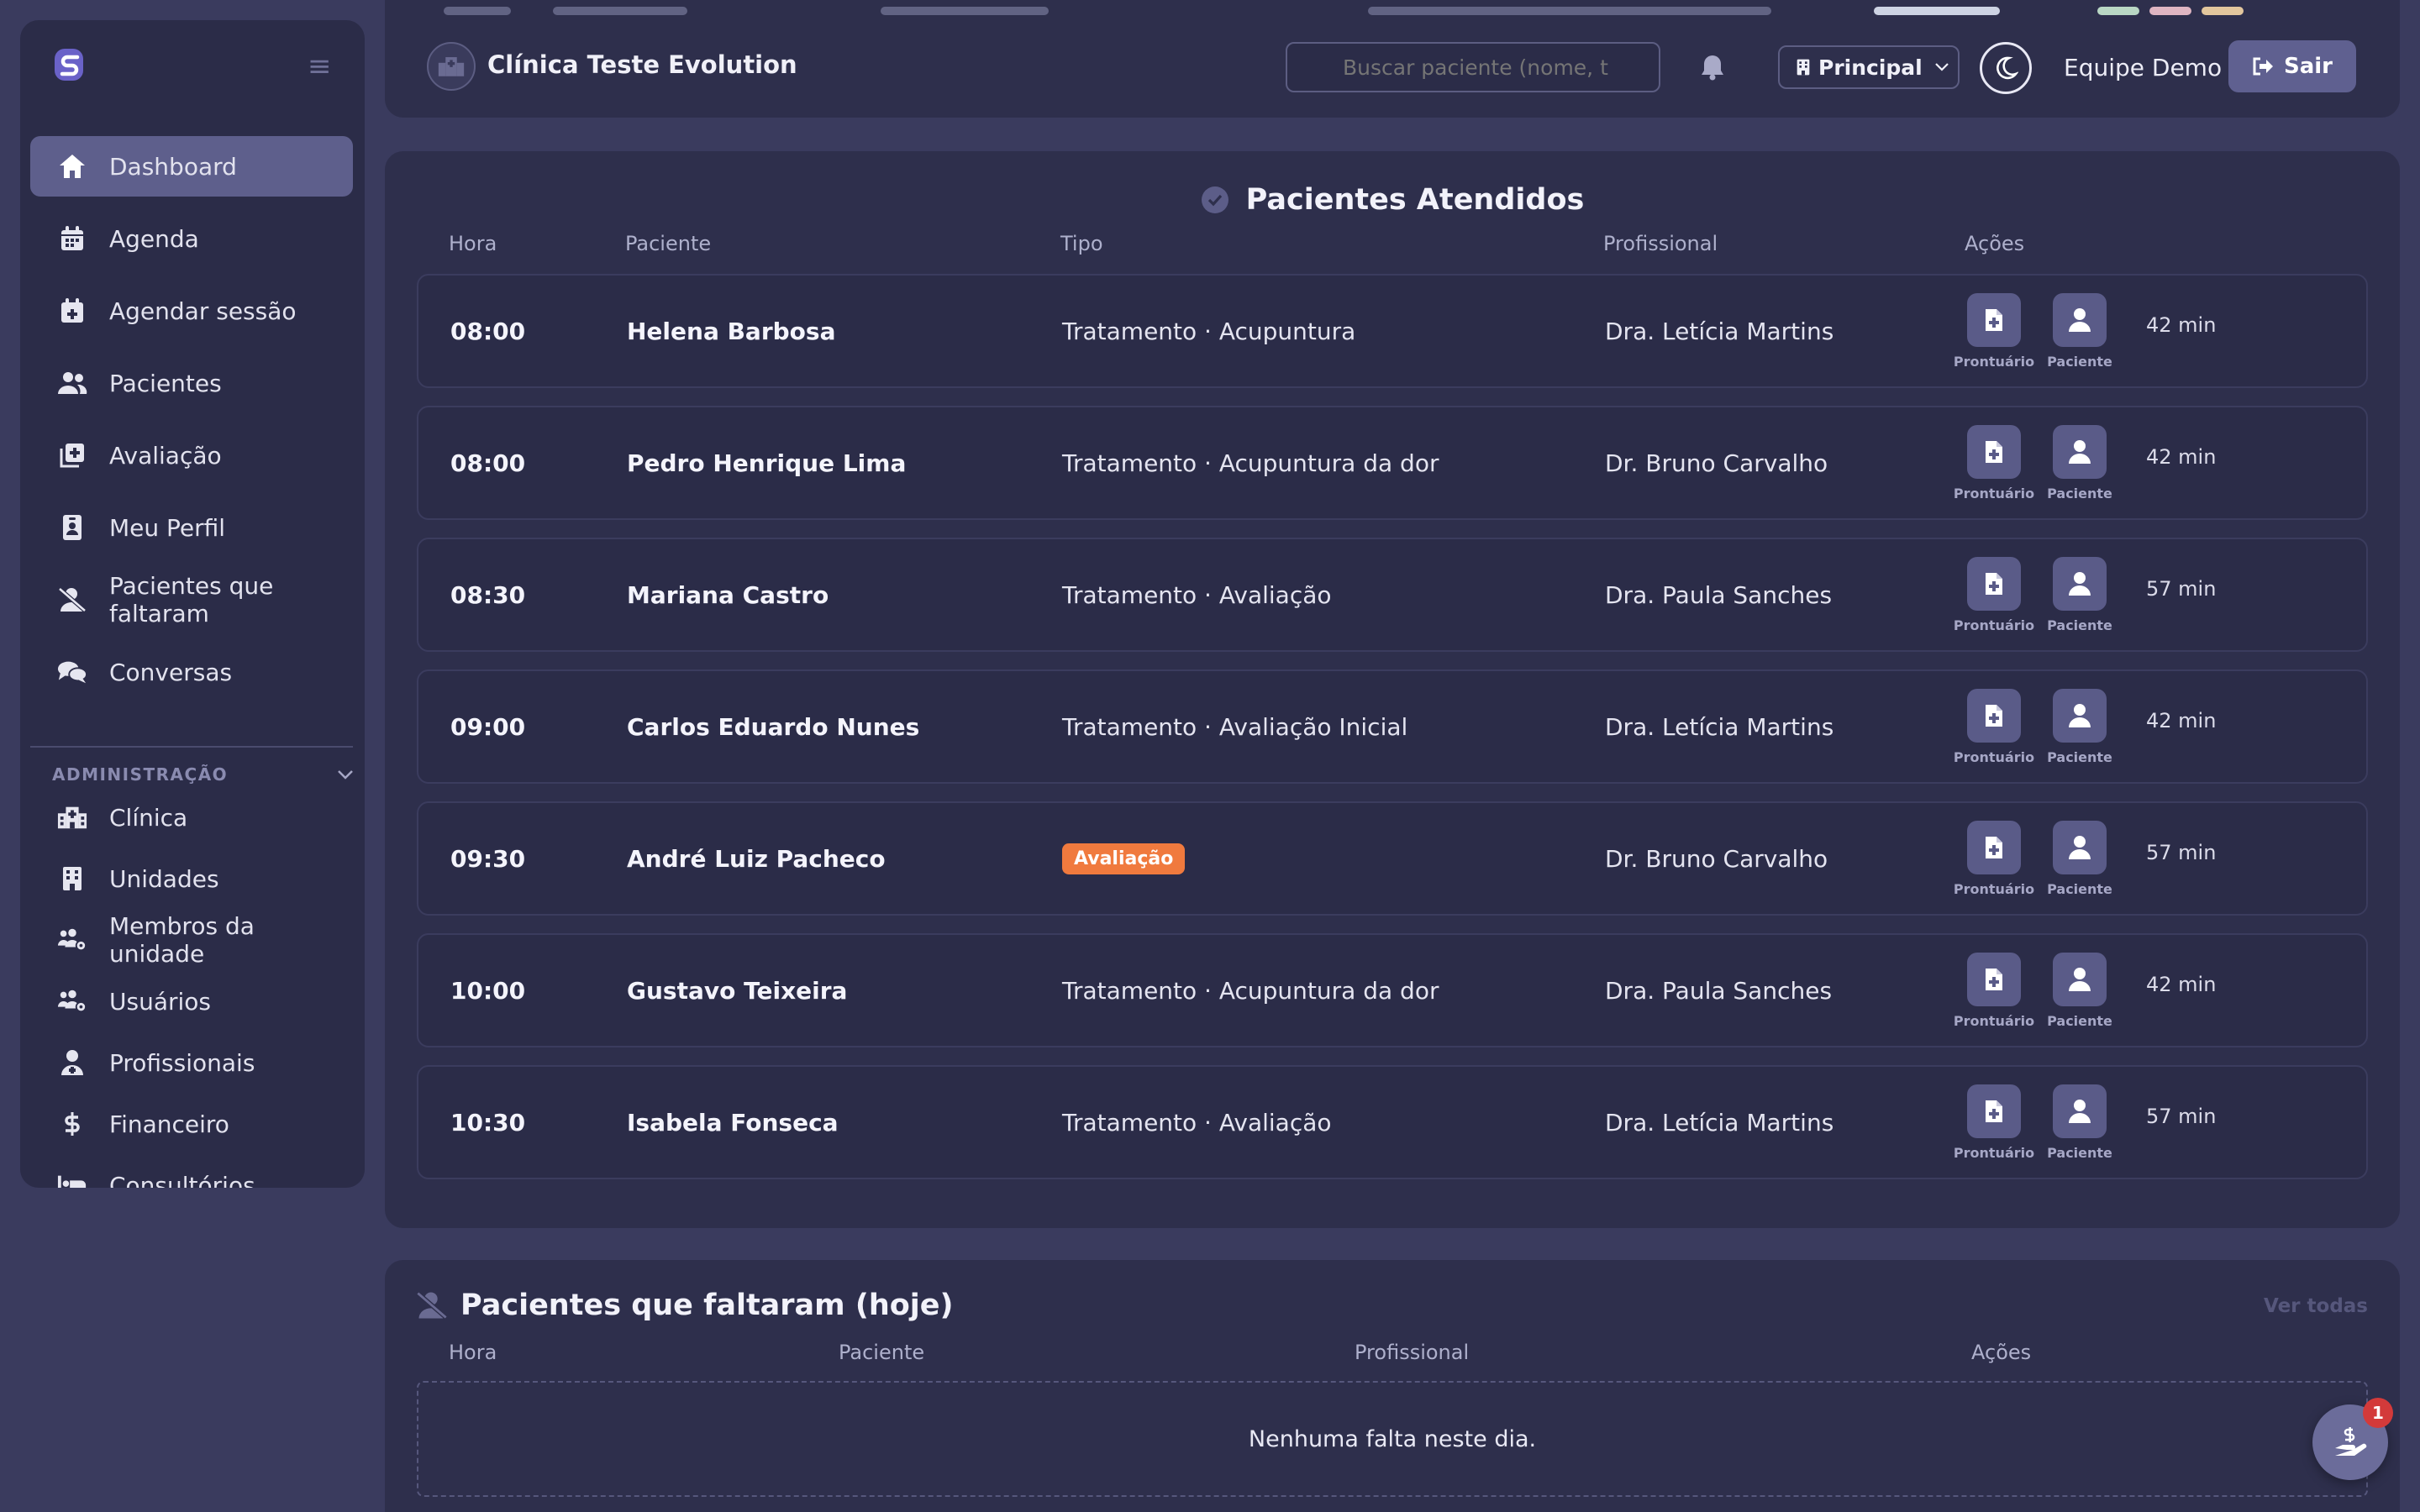  Describe the element at coordinates (1197, 594) in the screenshot. I see `row-type: Tratamento · Avaliação` at that location.